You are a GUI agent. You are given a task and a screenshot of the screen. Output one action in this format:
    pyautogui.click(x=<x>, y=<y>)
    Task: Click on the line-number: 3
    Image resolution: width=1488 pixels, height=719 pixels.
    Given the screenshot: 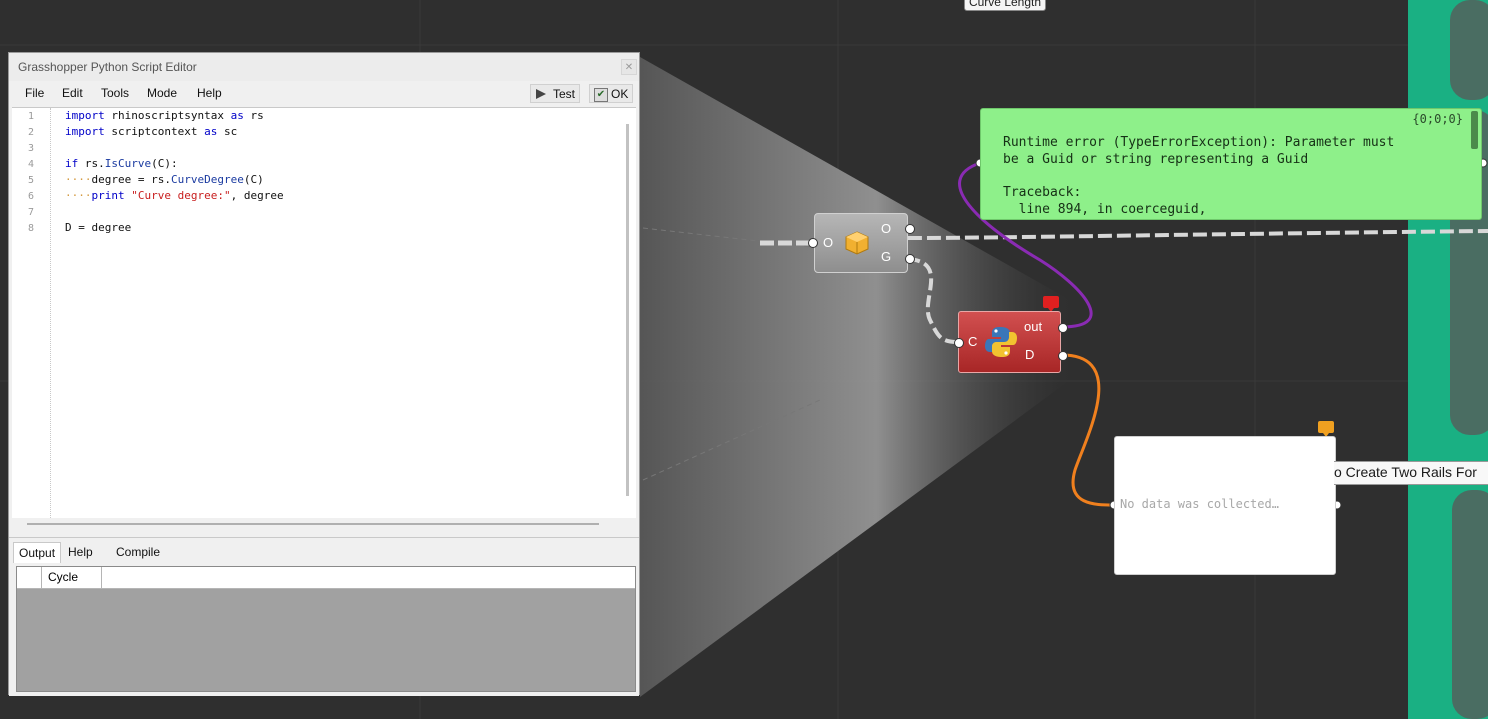 What is the action you would take?
    pyautogui.click(x=31, y=148)
    